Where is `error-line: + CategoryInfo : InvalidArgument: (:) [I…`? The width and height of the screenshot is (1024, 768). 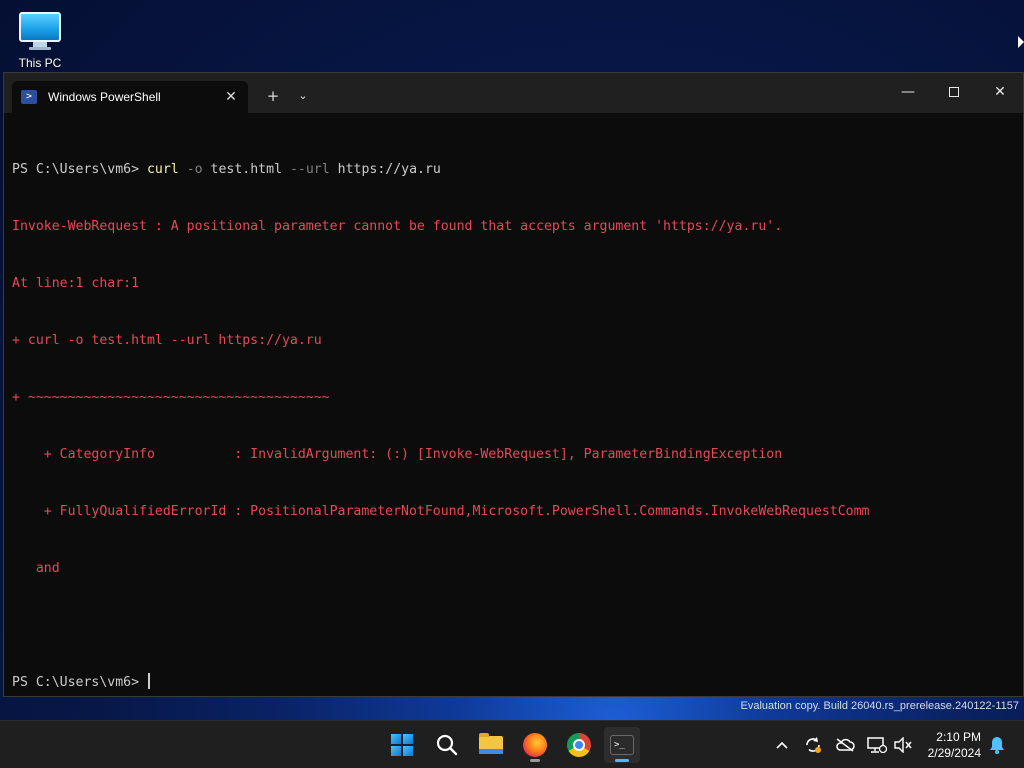
error-line: + CategoryInfo : InvalidArgument: (:) [I… is located at coordinates (397, 454).